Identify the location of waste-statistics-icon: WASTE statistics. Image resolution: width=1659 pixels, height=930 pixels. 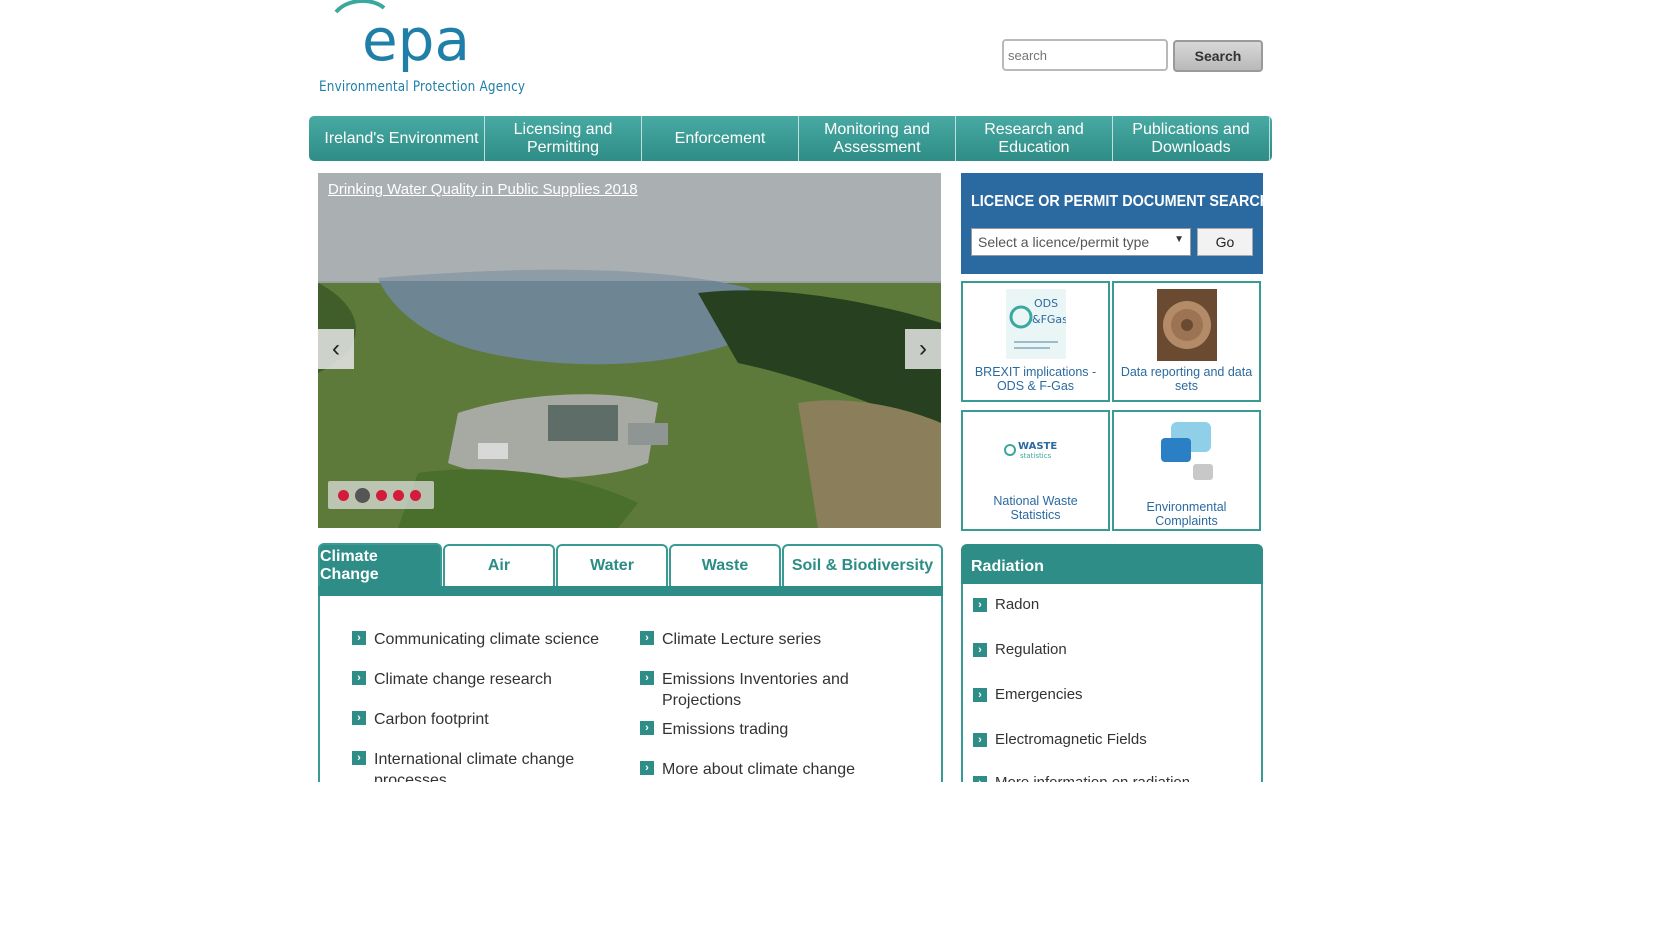
(1030, 450).